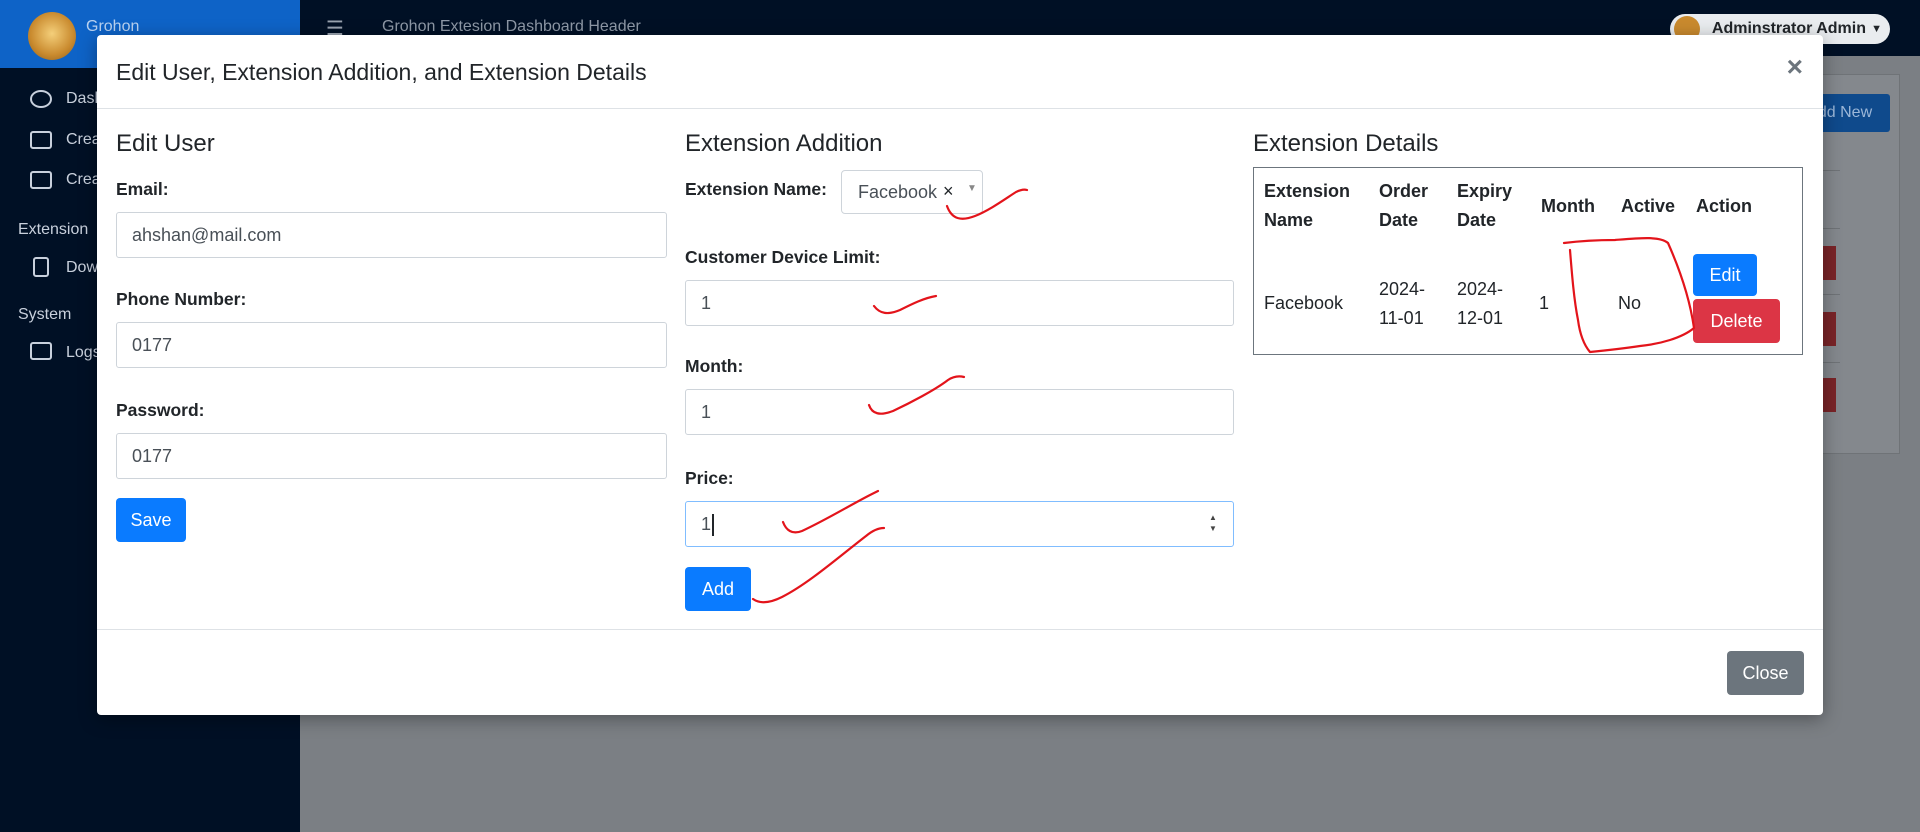  Describe the element at coordinates (948, 191) in the screenshot. I see `clear-selection-icon: ×` at that location.